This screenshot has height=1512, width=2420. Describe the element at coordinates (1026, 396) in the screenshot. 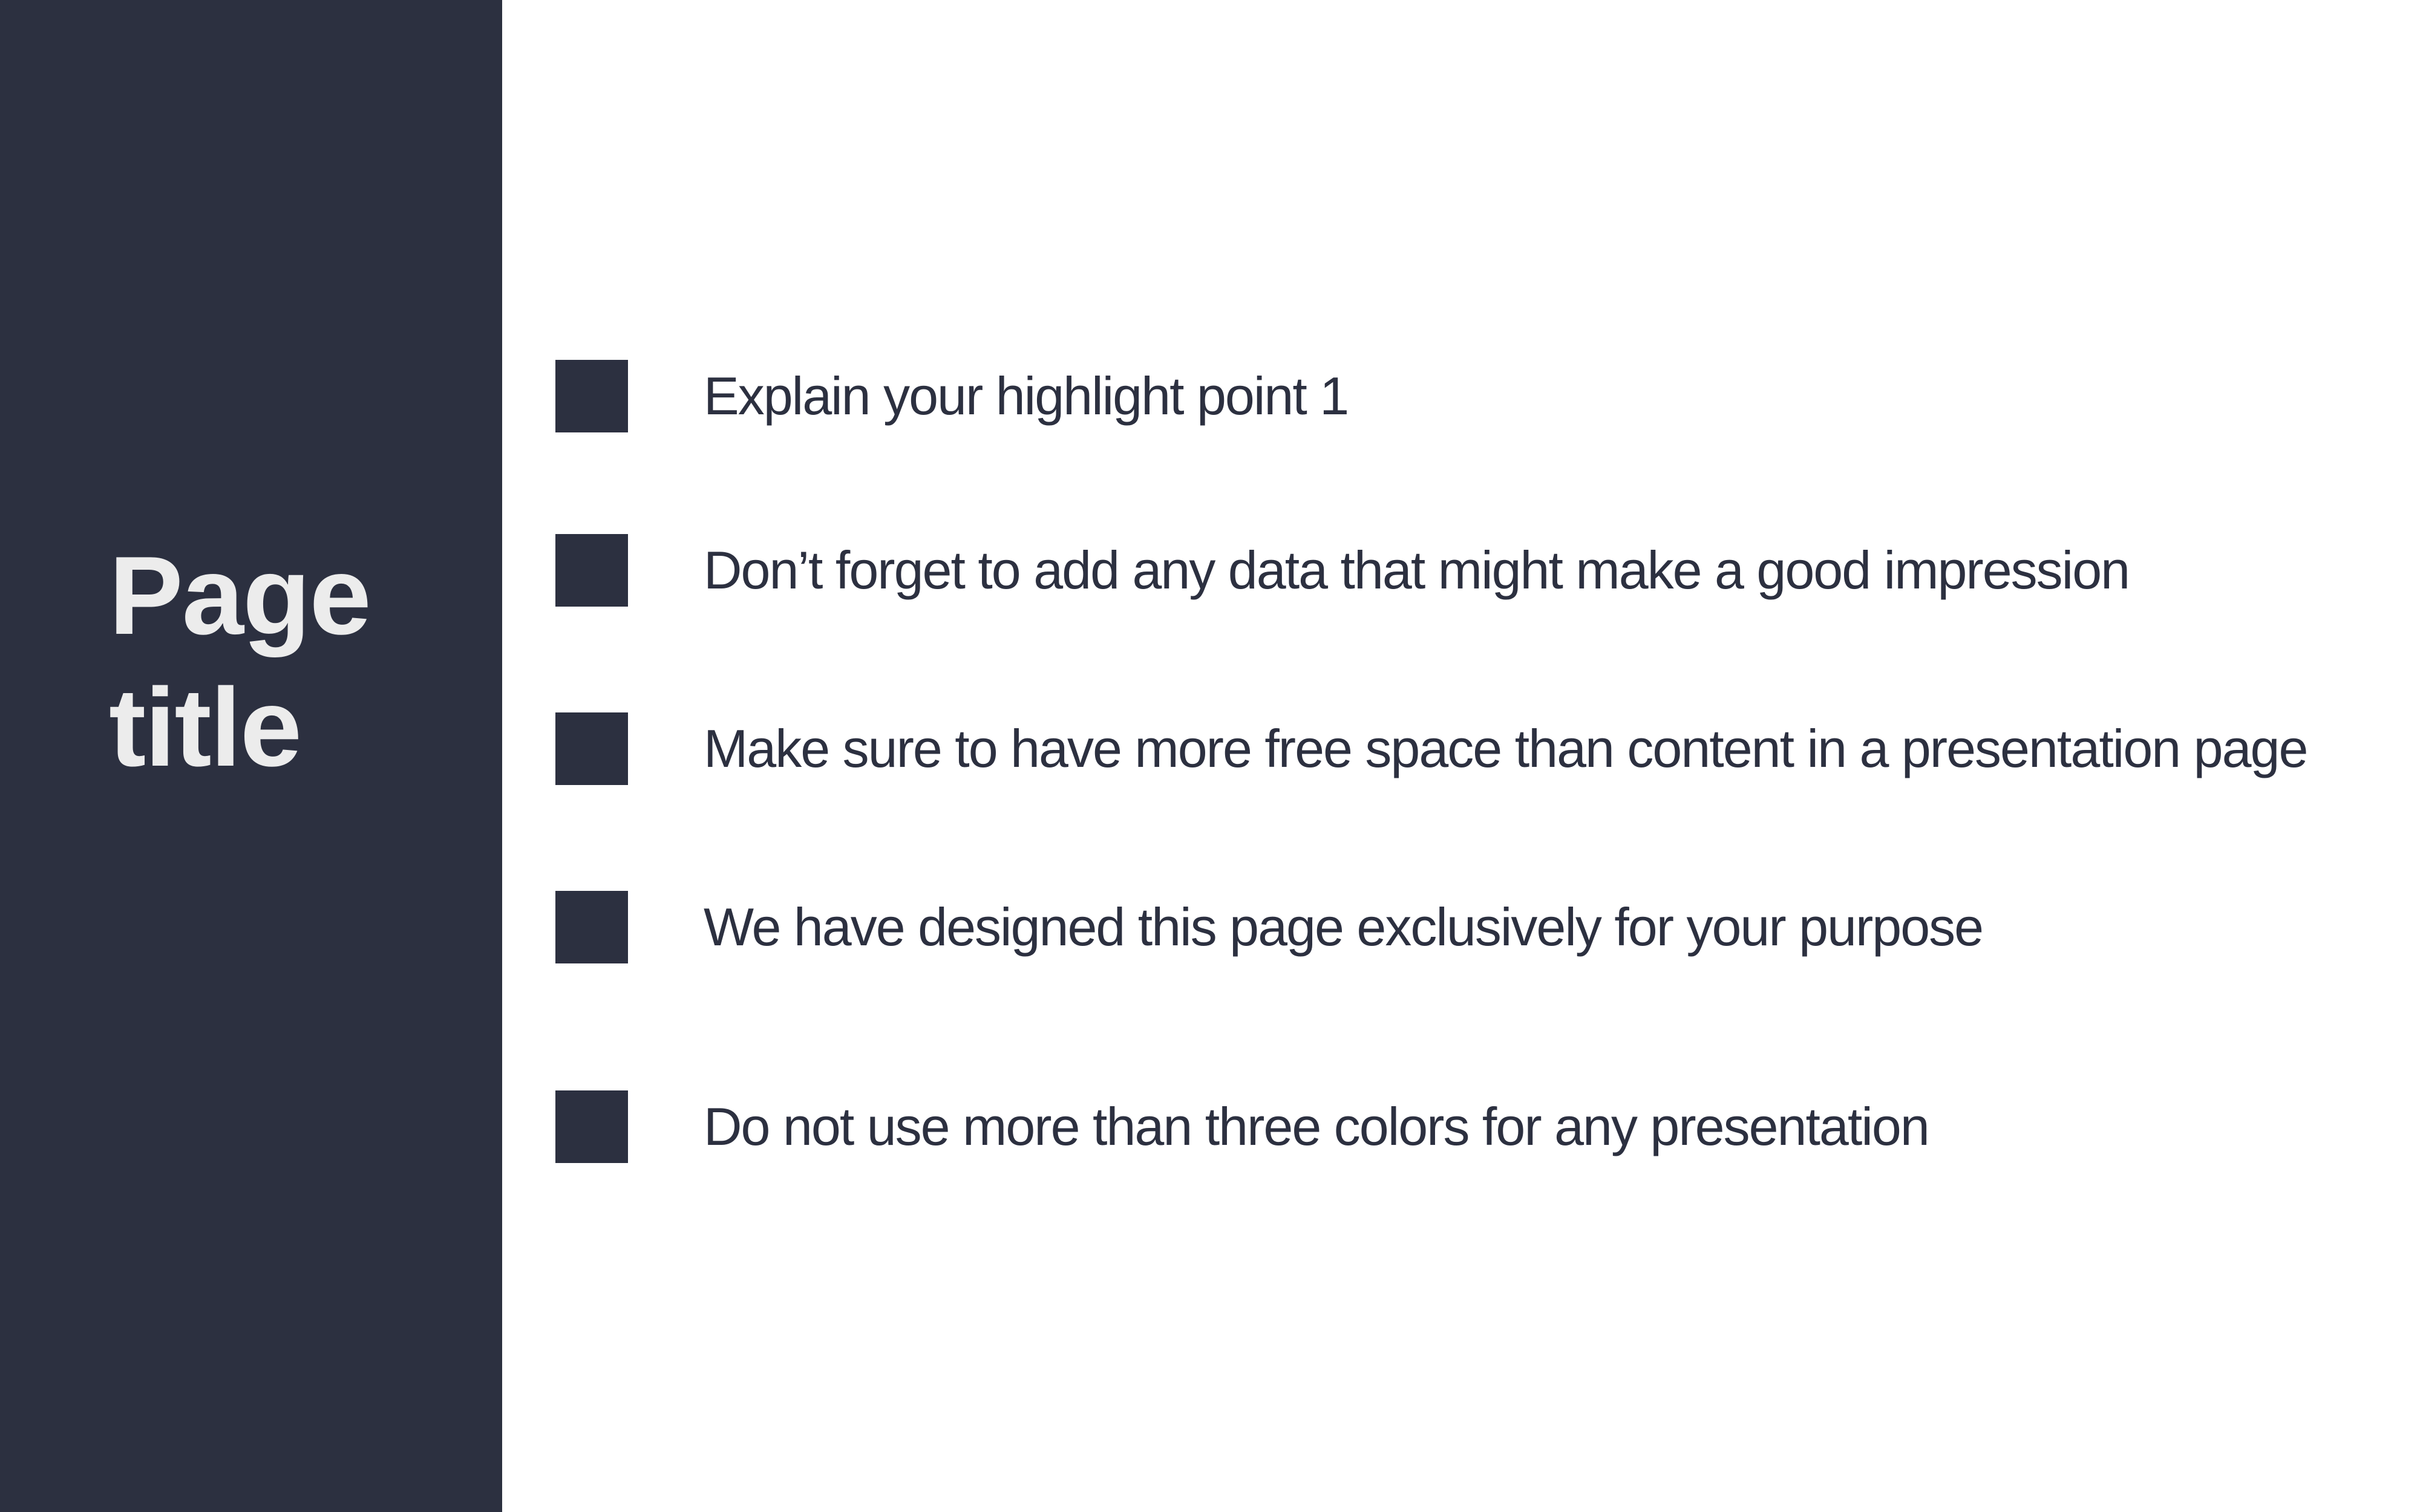

I see `bullet-text-1: Explain your highlight point 1` at that location.